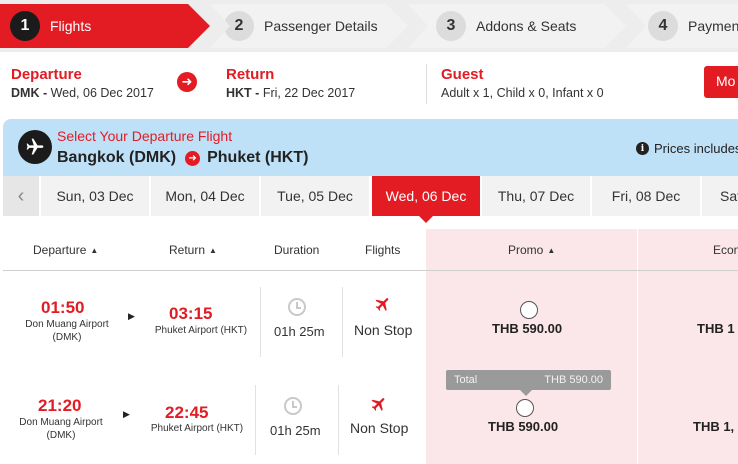  What do you see at coordinates (239, 26) in the screenshot?
I see `step-number: 2` at bounding box center [239, 26].